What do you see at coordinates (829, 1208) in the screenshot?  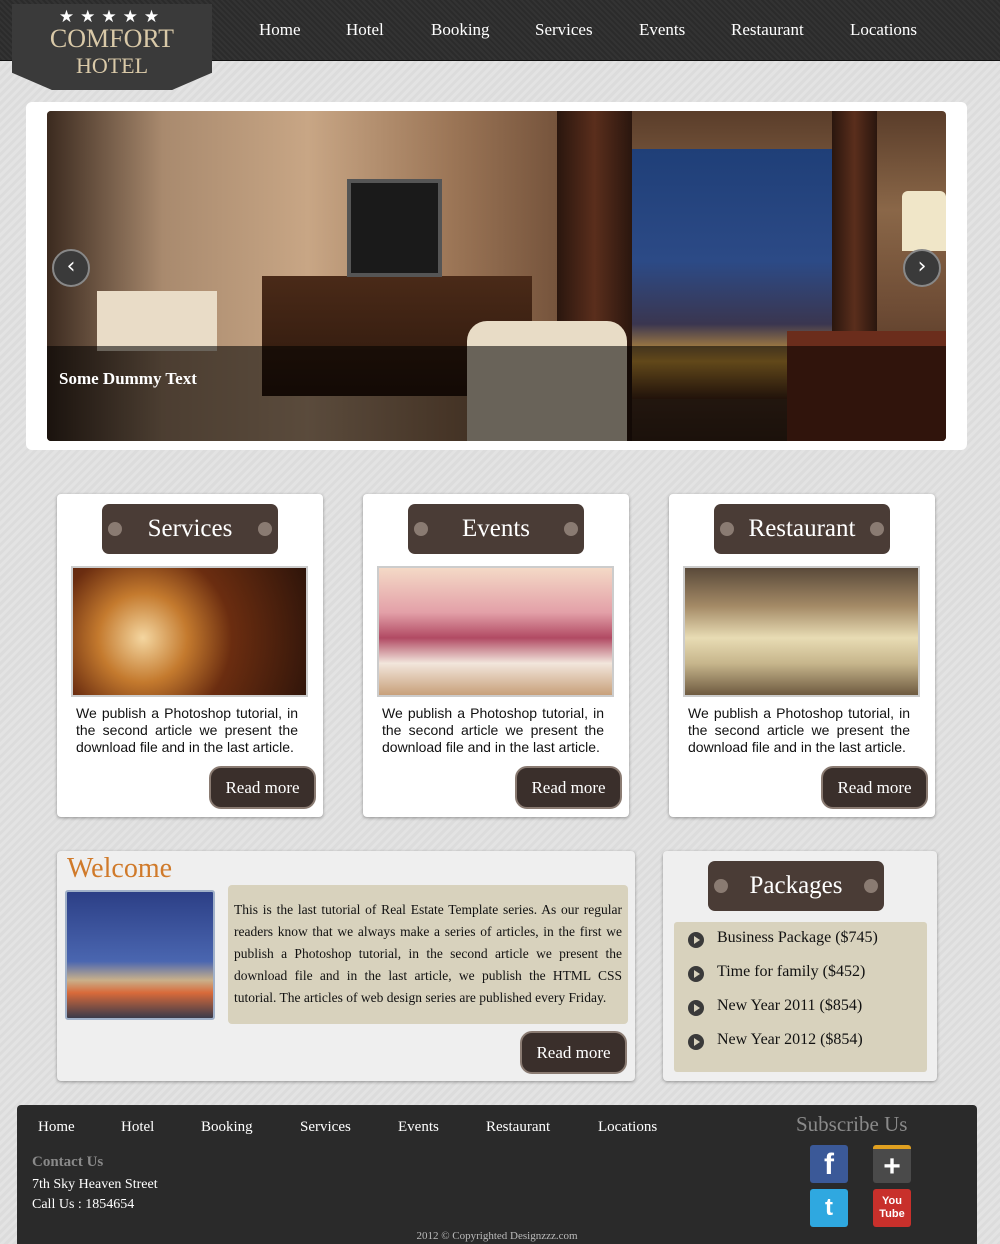 I see `twitter-icon: t` at bounding box center [829, 1208].